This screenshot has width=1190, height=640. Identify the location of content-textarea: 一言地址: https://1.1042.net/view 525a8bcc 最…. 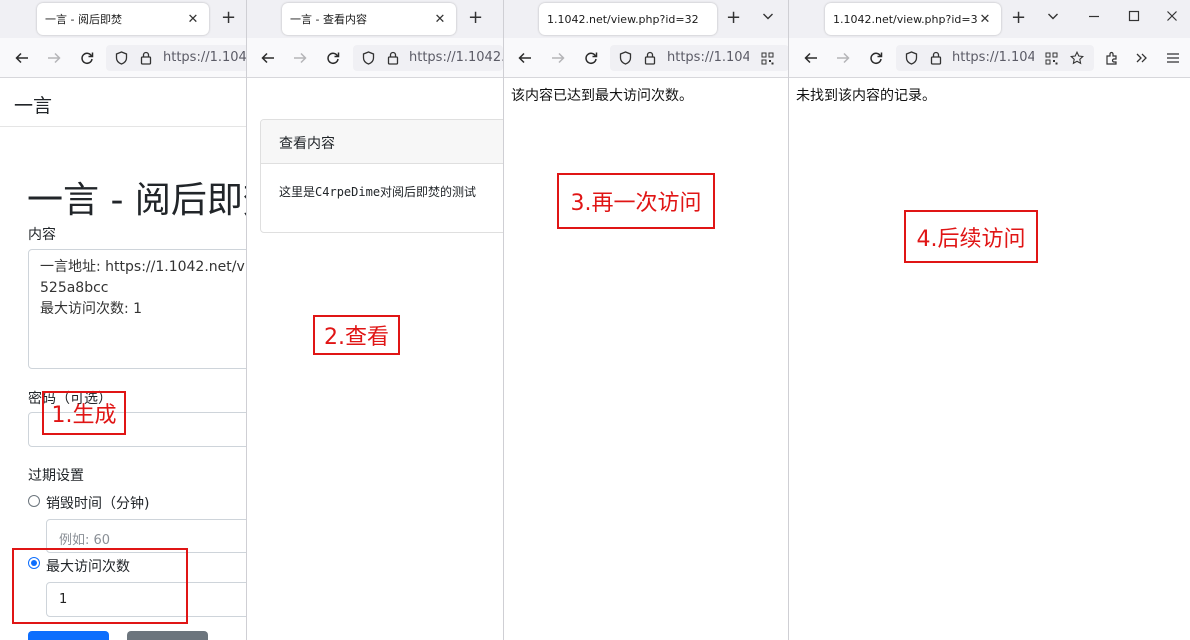
(137, 309).